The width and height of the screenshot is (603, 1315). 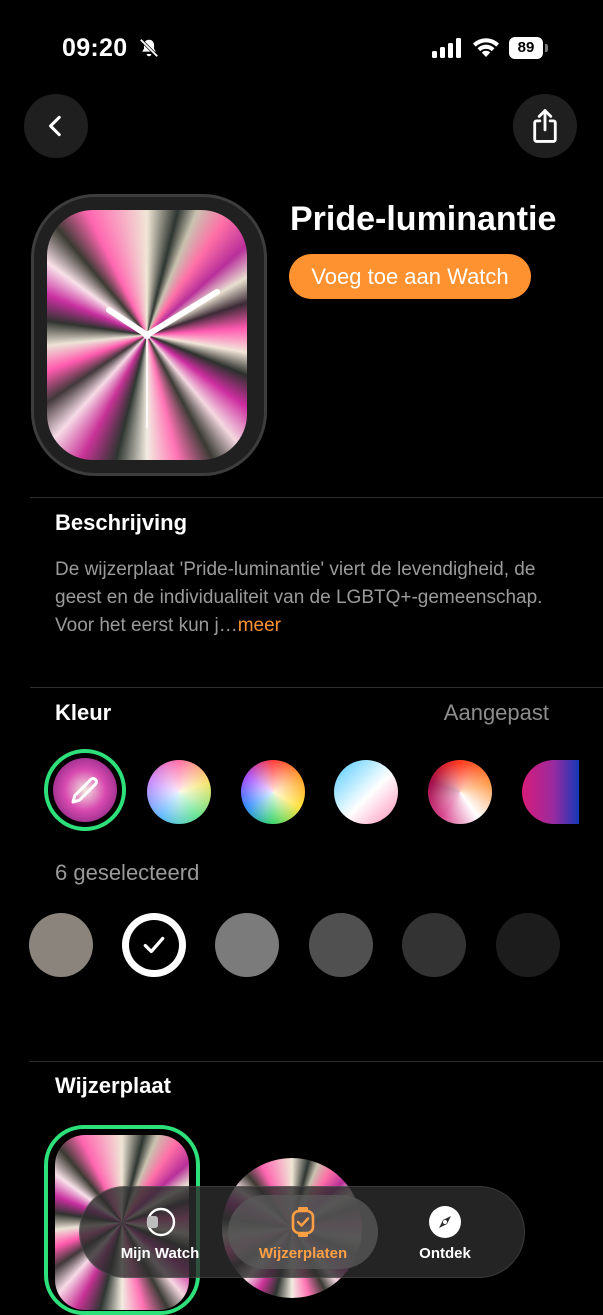 I want to click on share-button, so click(x=545, y=126).